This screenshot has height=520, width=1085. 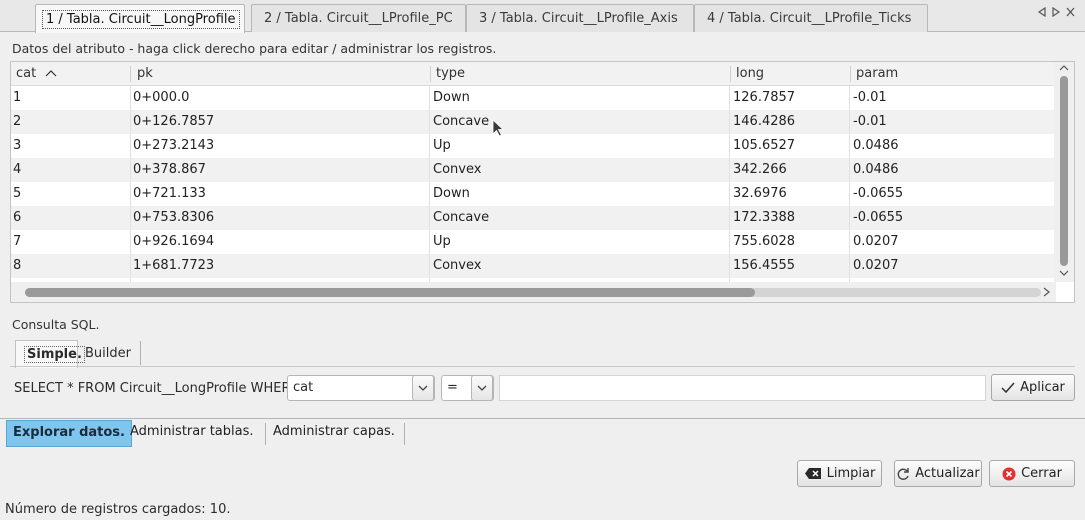 I want to click on tab-circuit-lprofile-ticks: 4 / Tabla. Circuit__LProfile_Ticks, so click(x=811, y=18).